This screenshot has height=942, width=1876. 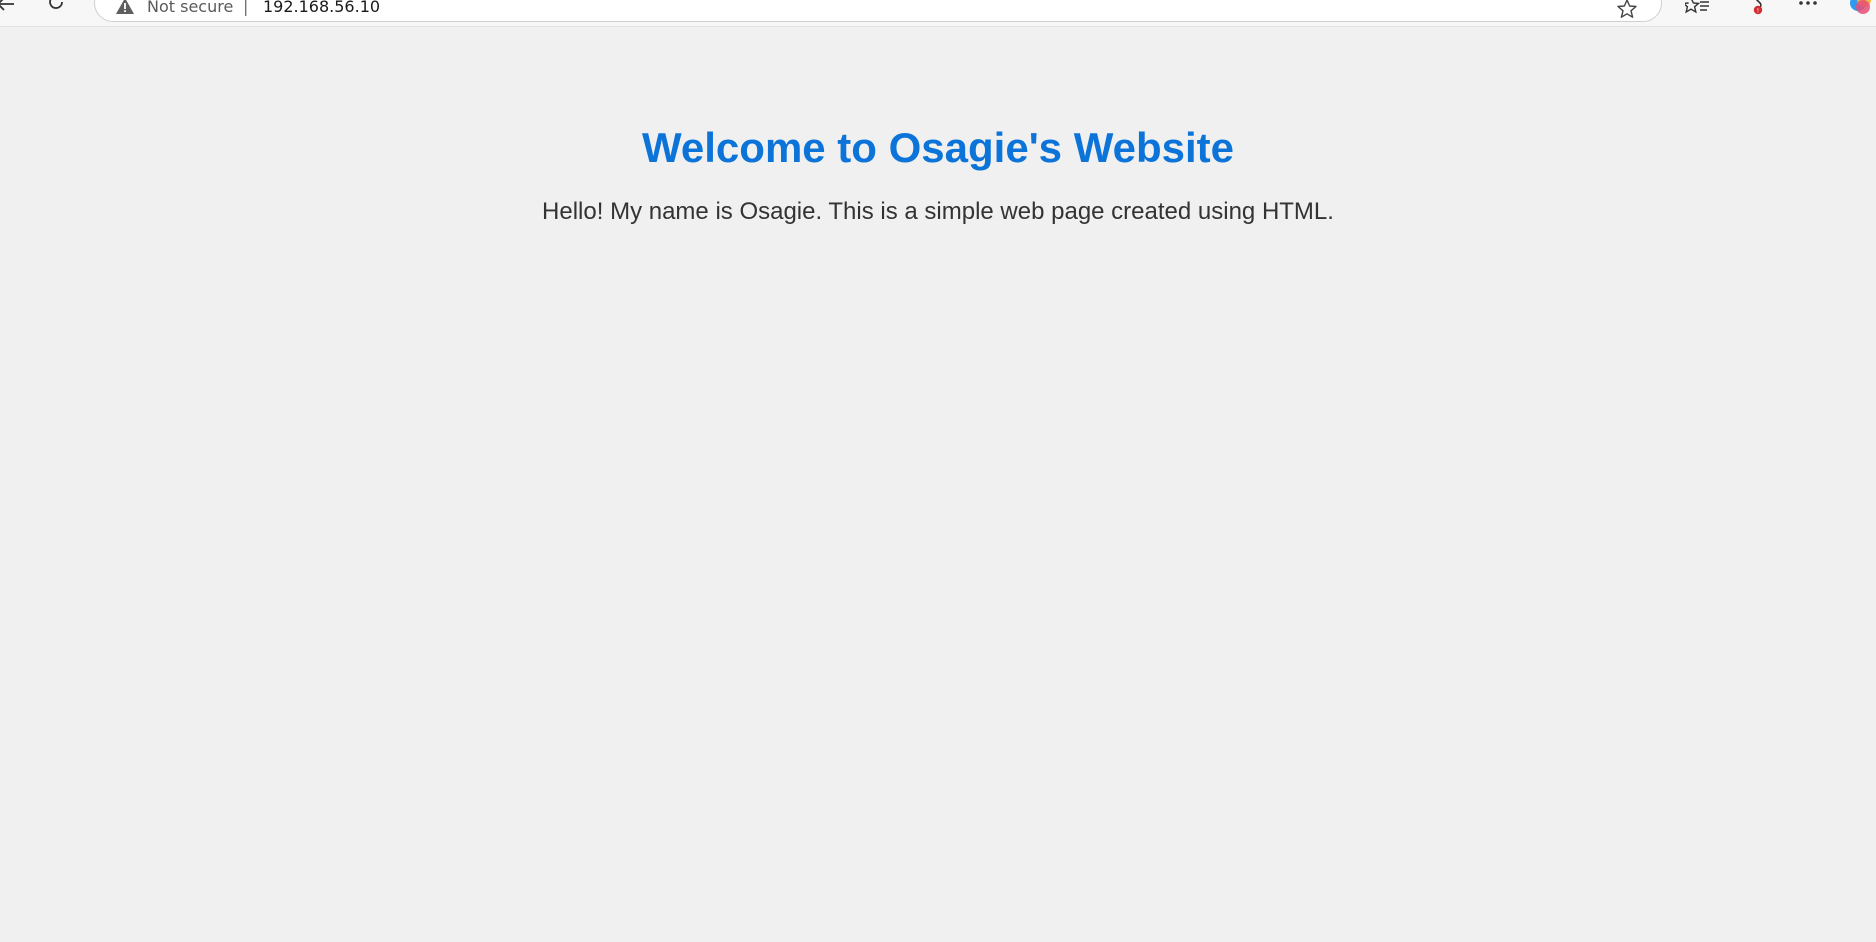 I want to click on extensions-icon: !, so click(x=1753, y=8).